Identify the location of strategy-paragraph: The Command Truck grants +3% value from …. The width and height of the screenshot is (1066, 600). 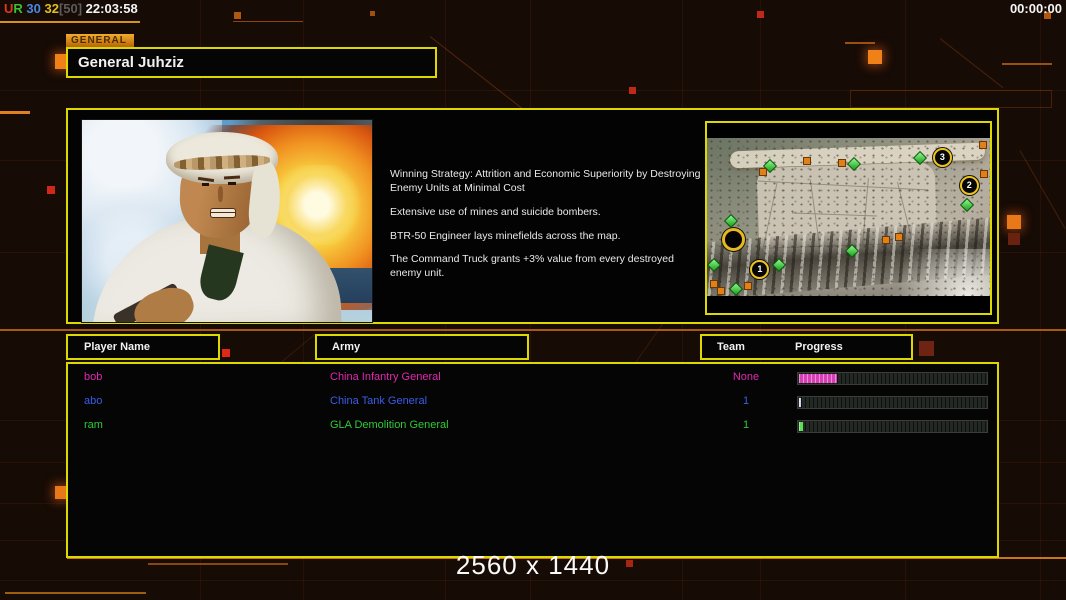
(532, 266).